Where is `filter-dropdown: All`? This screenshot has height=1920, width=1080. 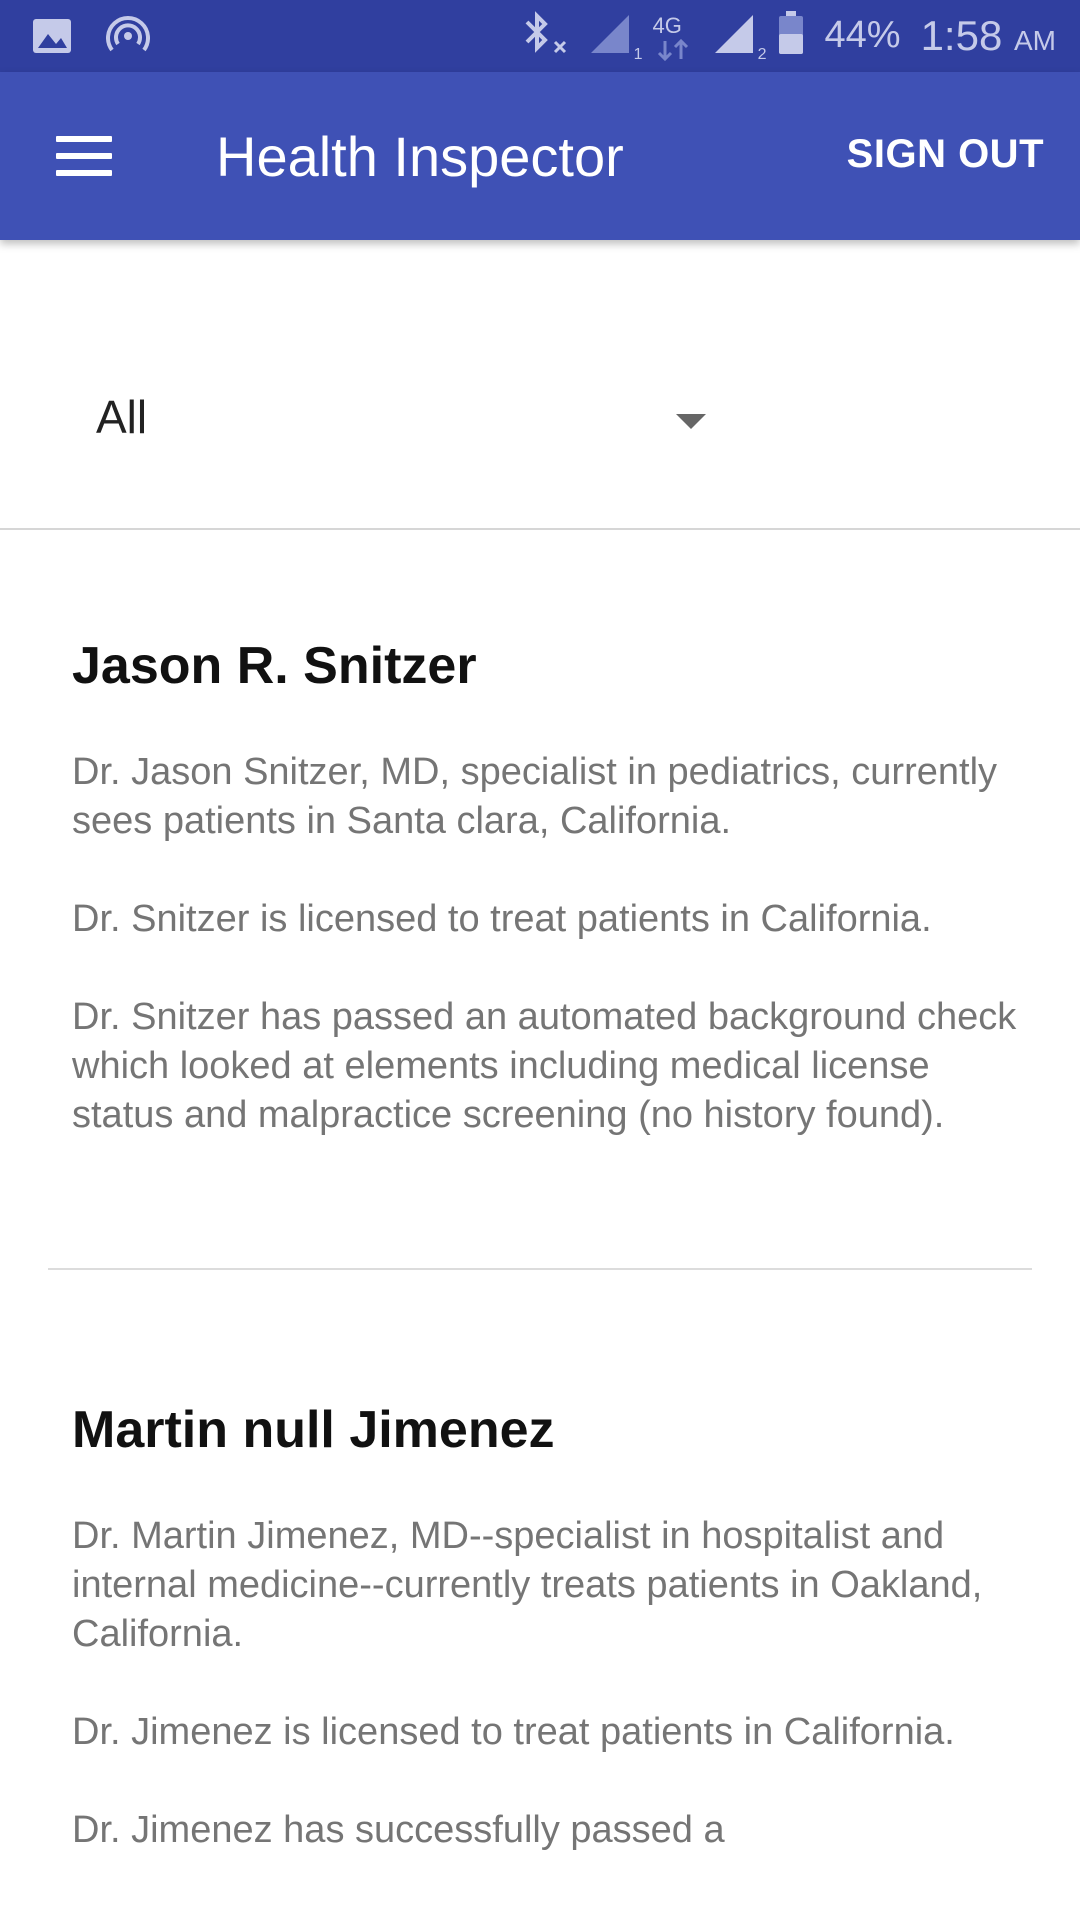
filter-dropdown: All is located at coordinates (406, 420).